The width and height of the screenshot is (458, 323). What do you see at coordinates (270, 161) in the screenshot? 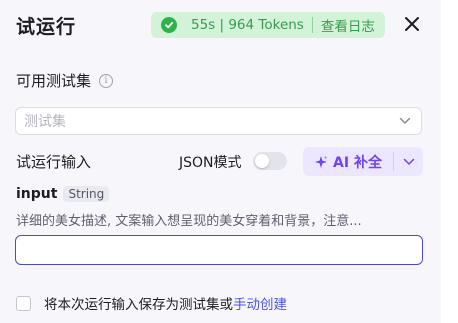
I see `json-mode-toggle` at bounding box center [270, 161].